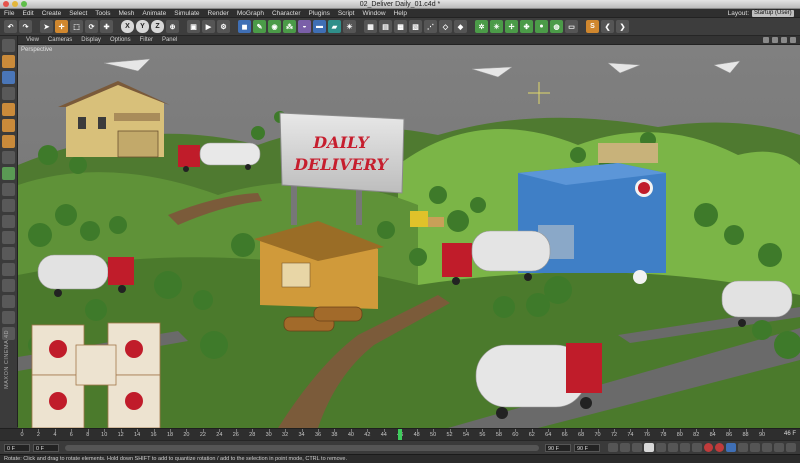  Describe the element at coordinates (259, 26) in the screenshot. I see `pen-button: ✎` at that location.